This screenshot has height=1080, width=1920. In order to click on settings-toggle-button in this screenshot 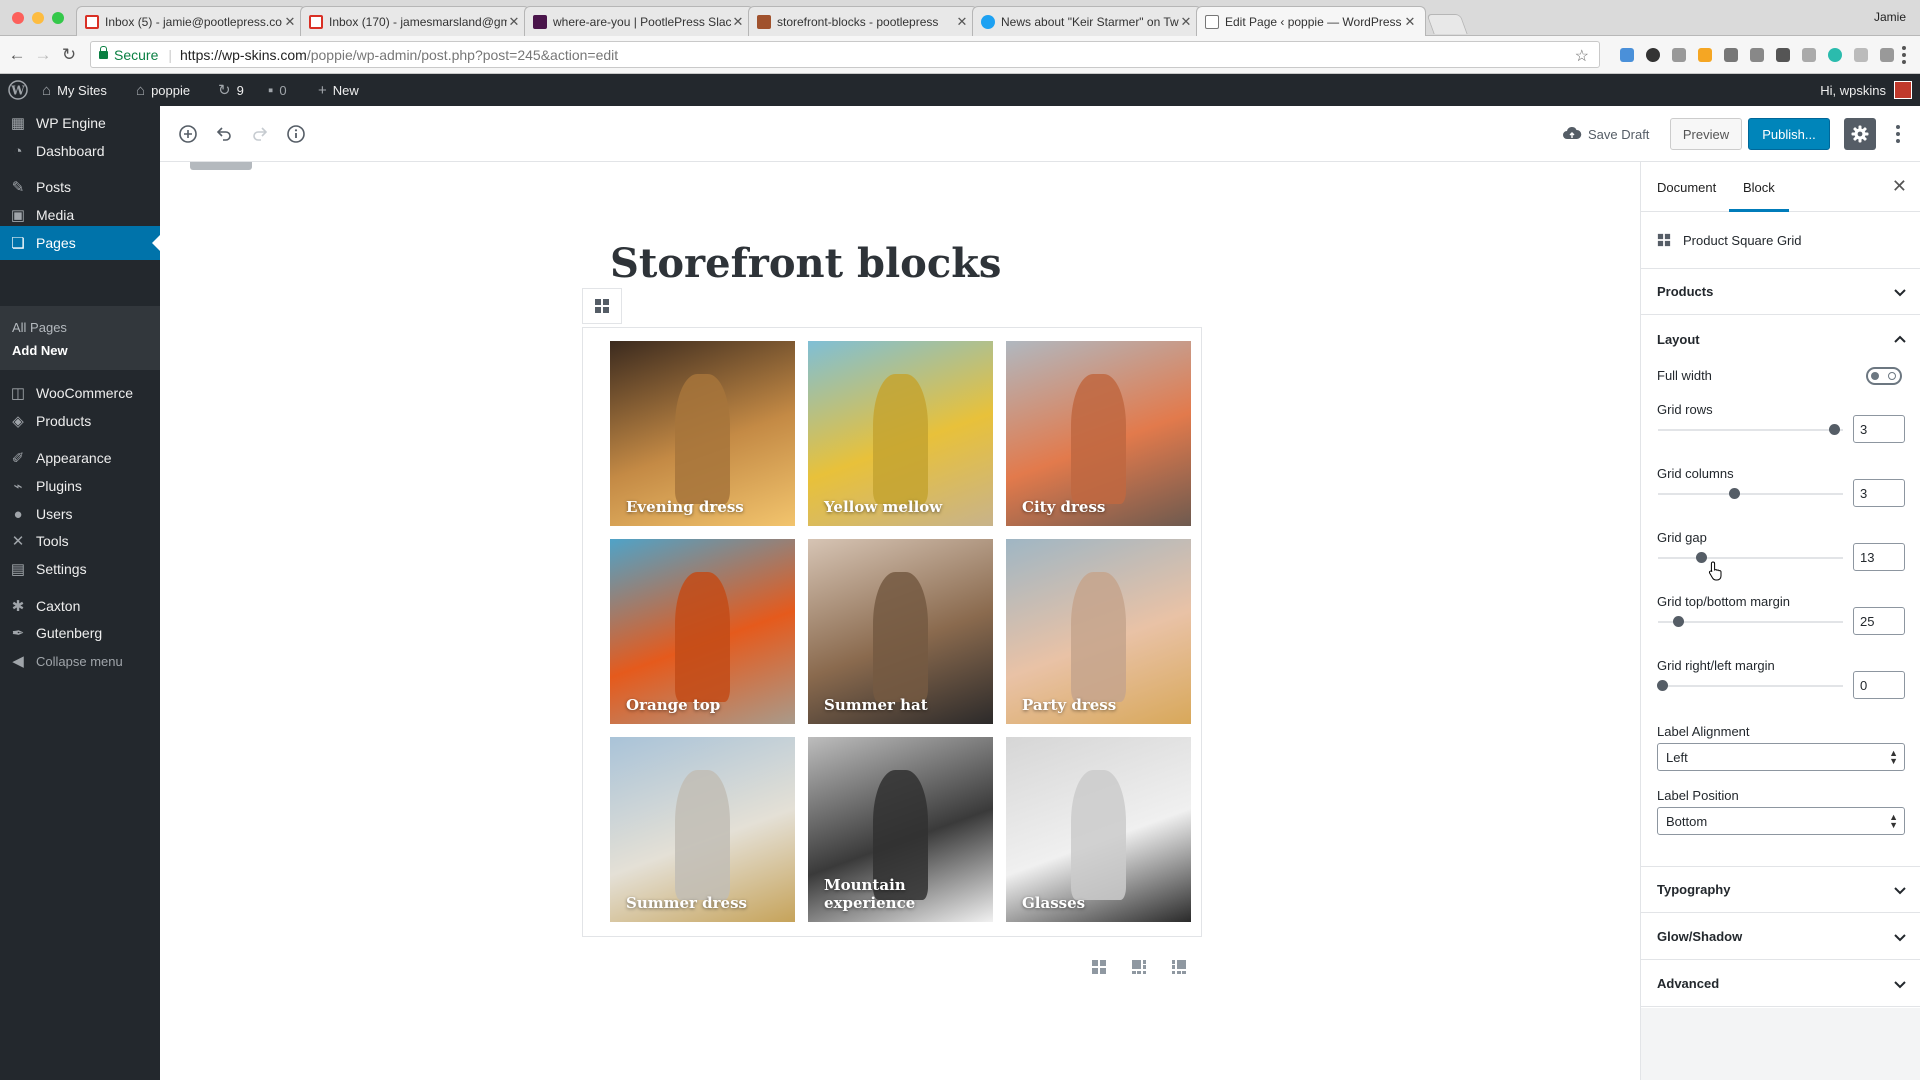, I will do `click(1860, 134)`.